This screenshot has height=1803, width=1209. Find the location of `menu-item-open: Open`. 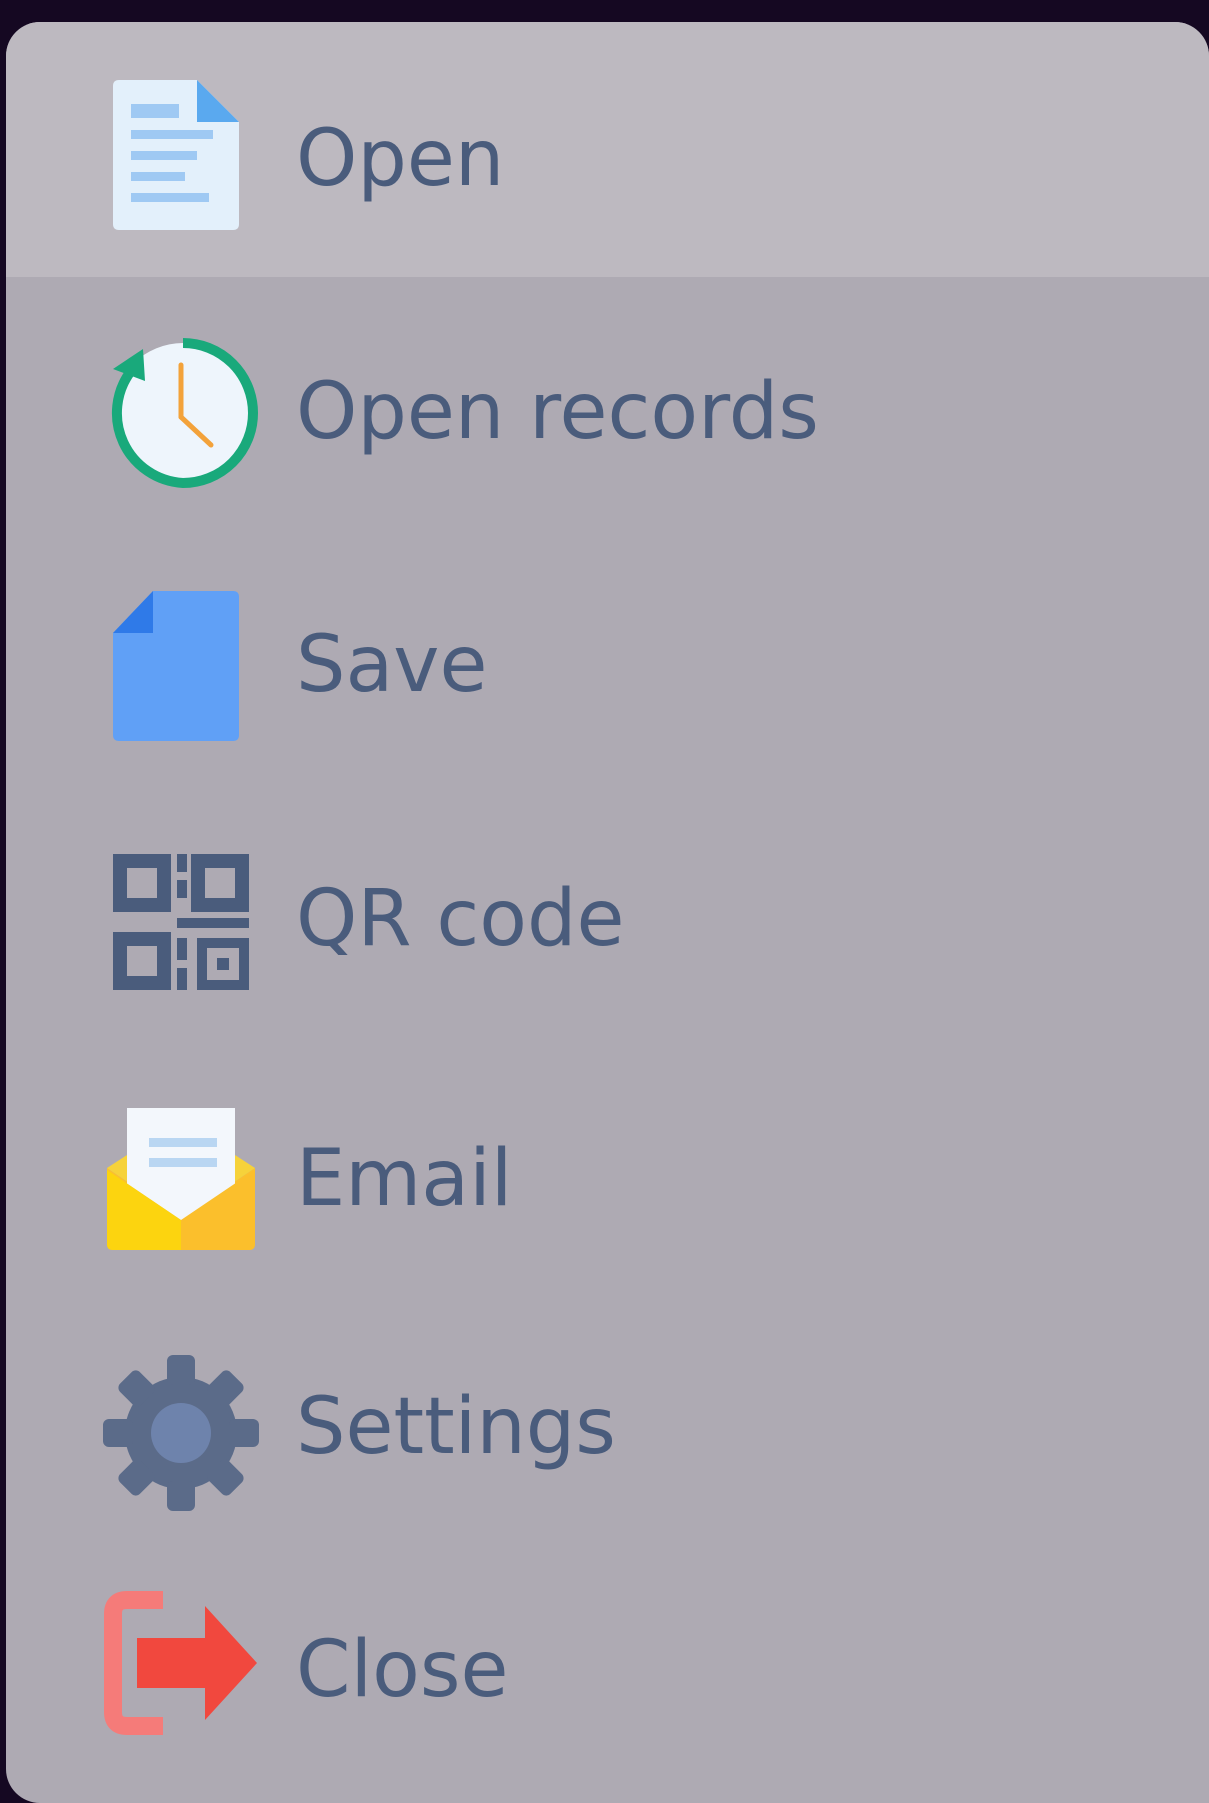

menu-item-open: Open is located at coordinates (607, 149).